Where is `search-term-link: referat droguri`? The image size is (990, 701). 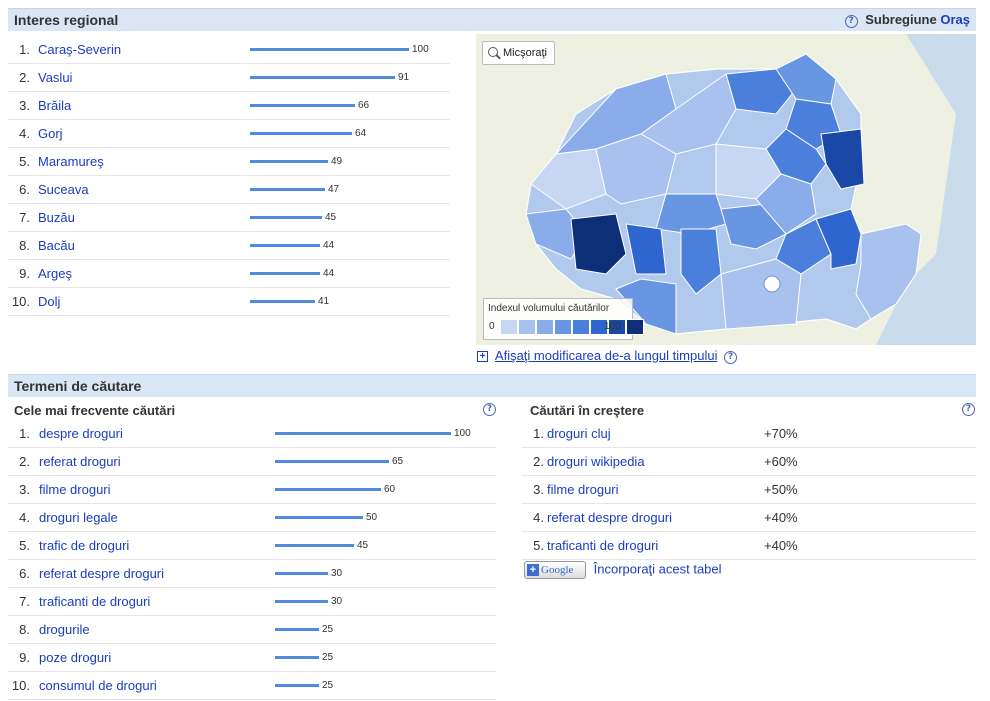 search-term-link: referat droguri is located at coordinates (80, 461).